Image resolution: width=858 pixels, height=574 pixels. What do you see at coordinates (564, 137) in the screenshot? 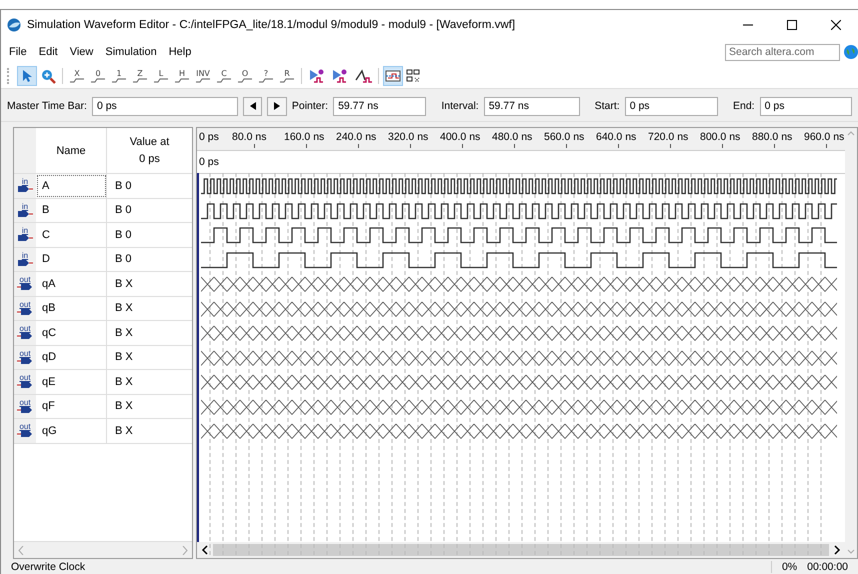
I see `time-label: 560.0 ns` at bounding box center [564, 137].